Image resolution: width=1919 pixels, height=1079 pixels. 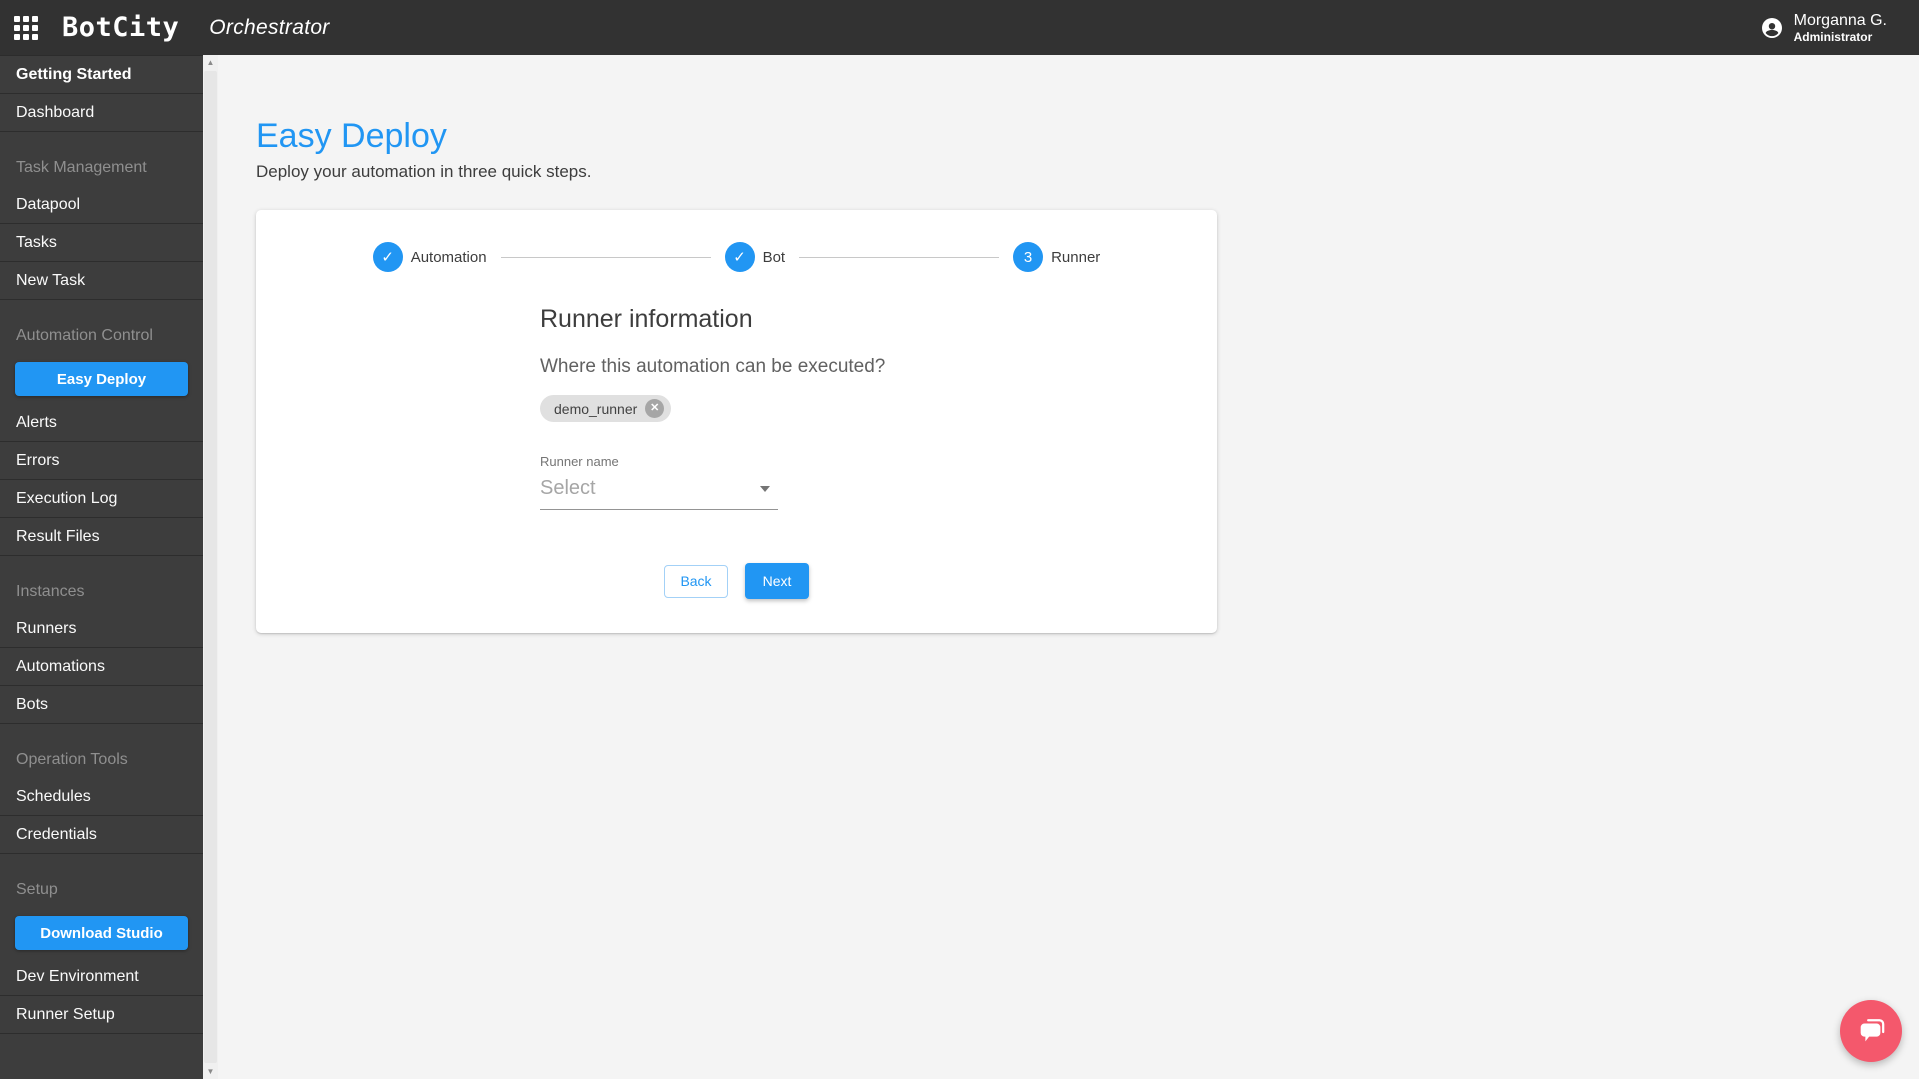 What do you see at coordinates (26, 27) in the screenshot?
I see `apps-grid-icon` at bounding box center [26, 27].